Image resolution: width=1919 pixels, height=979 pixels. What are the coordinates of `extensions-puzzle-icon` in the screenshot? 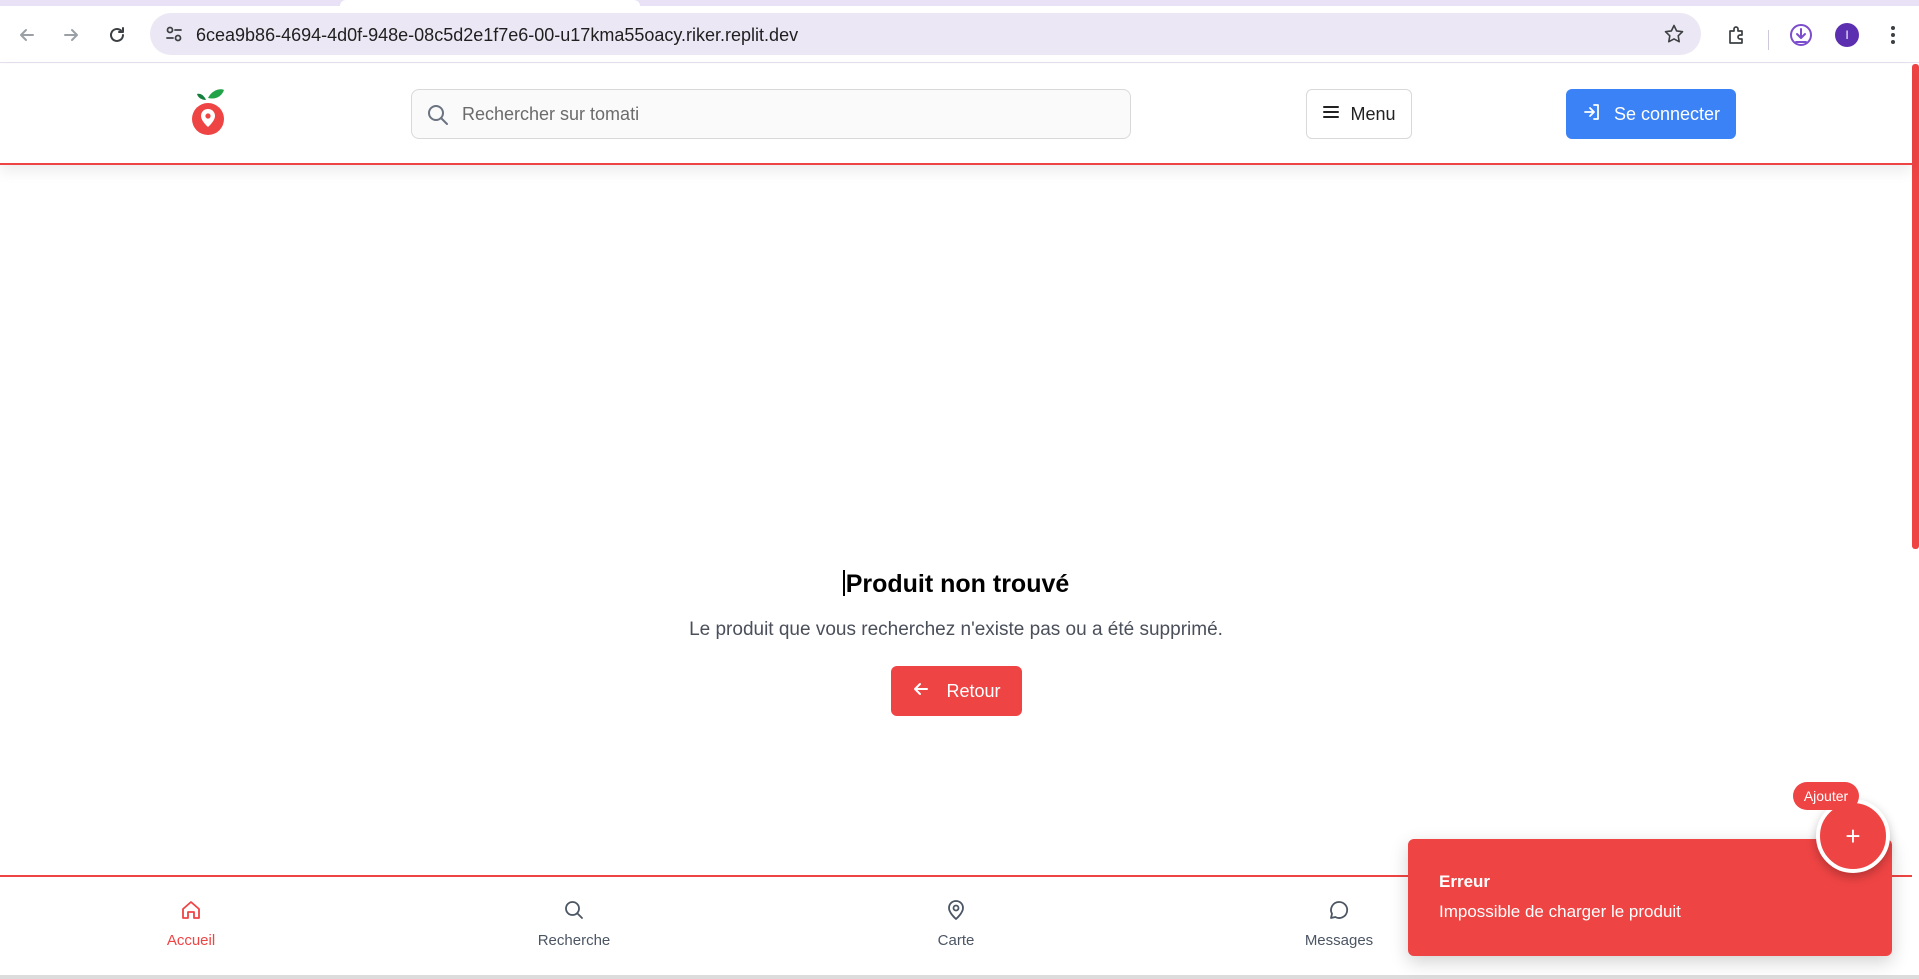 It's located at (1737, 35).